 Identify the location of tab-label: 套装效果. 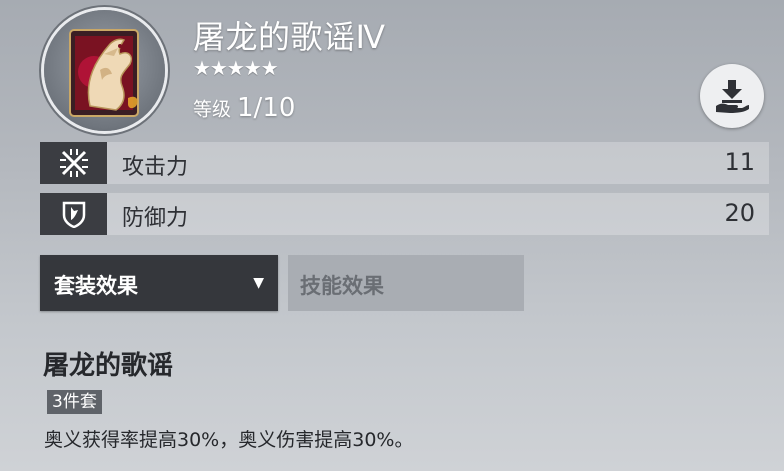
(96, 286).